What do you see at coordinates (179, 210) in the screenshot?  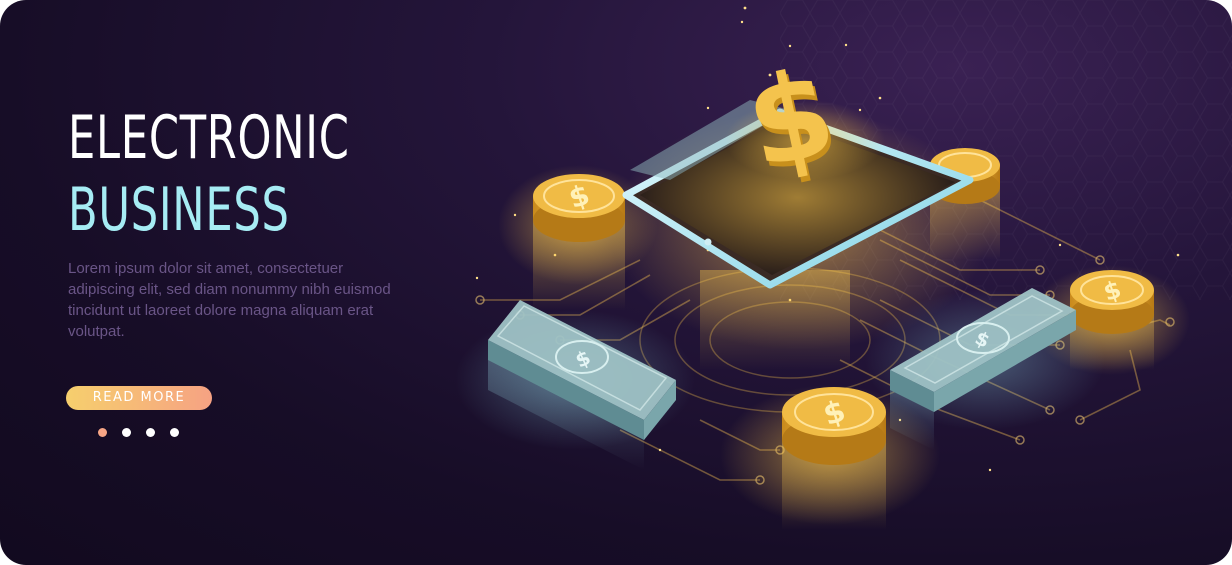 I see `hero-title-line2: BUSINESS` at bounding box center [179, 210].